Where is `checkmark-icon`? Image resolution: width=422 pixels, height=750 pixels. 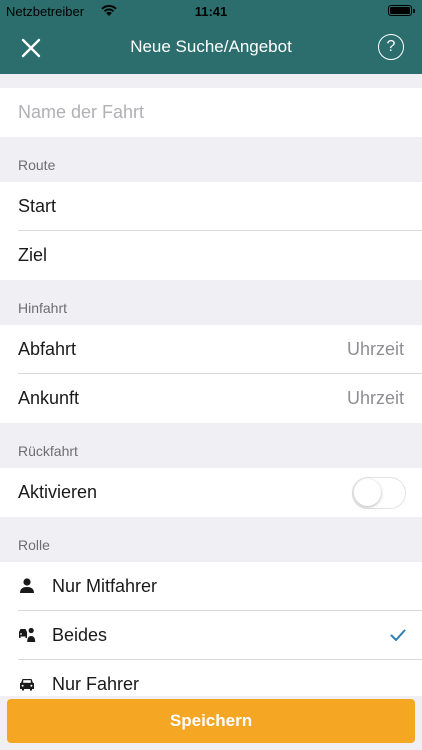 checkmark-icon is located at coordinates (398, 635).